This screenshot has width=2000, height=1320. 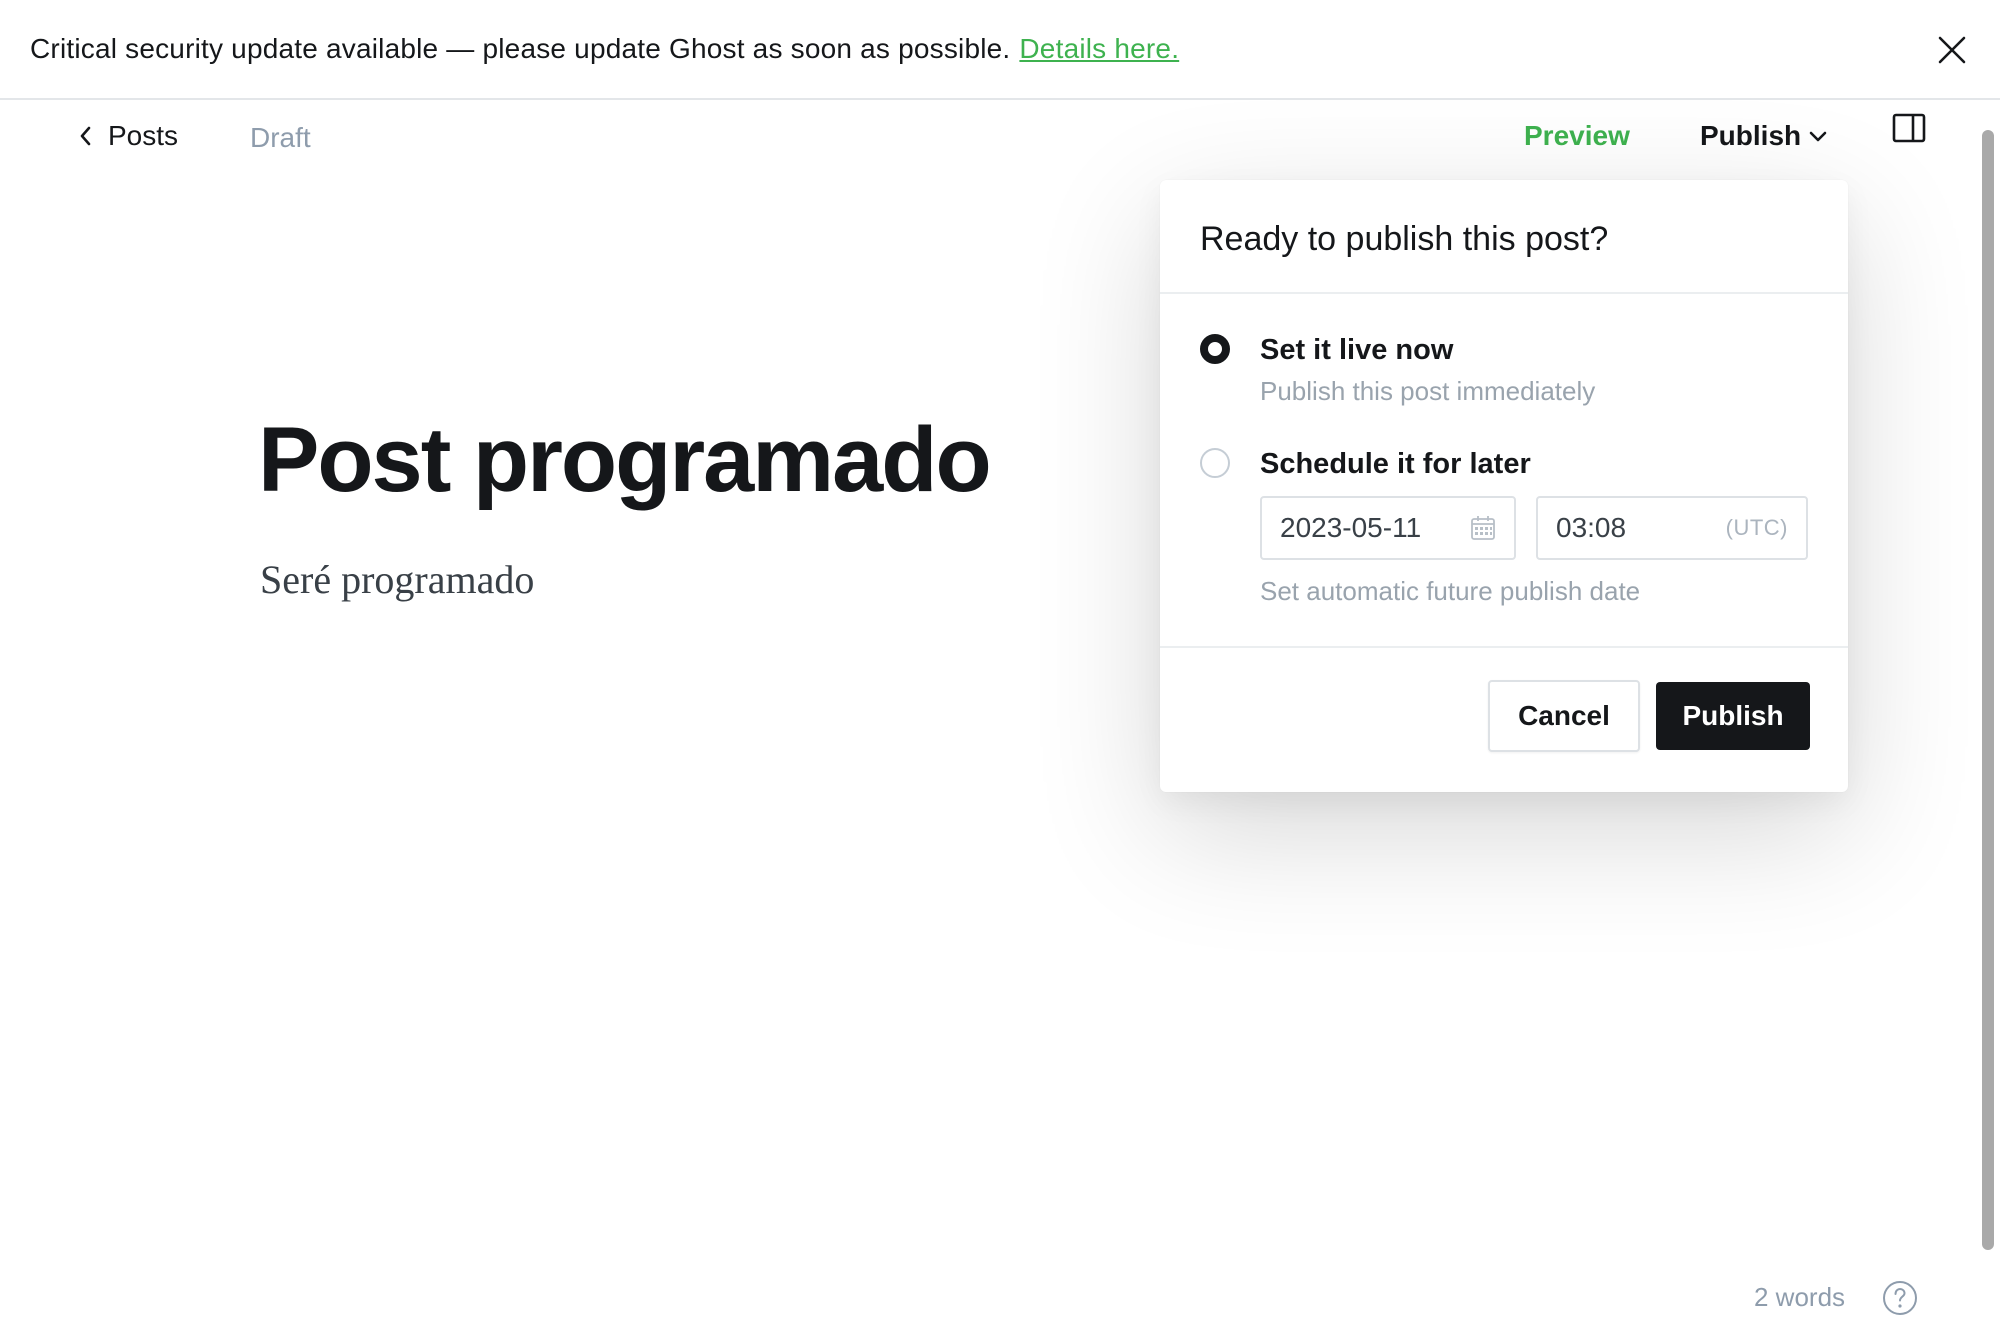 I want to click on back-link-label: Posts, so click(x=143, y=135).